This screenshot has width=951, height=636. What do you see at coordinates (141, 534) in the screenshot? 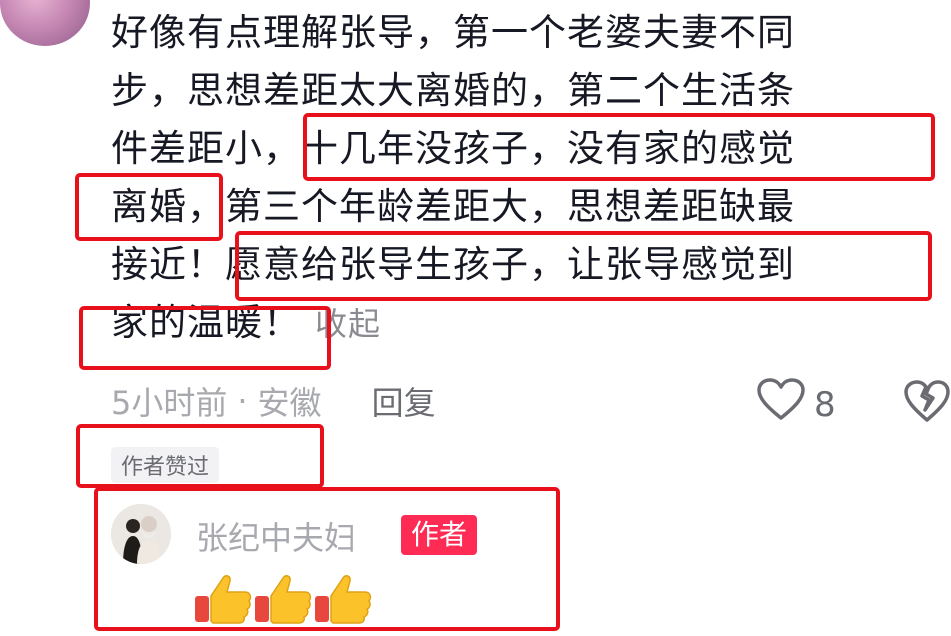
I see `author-avatar` at bounding box center [141, 534].